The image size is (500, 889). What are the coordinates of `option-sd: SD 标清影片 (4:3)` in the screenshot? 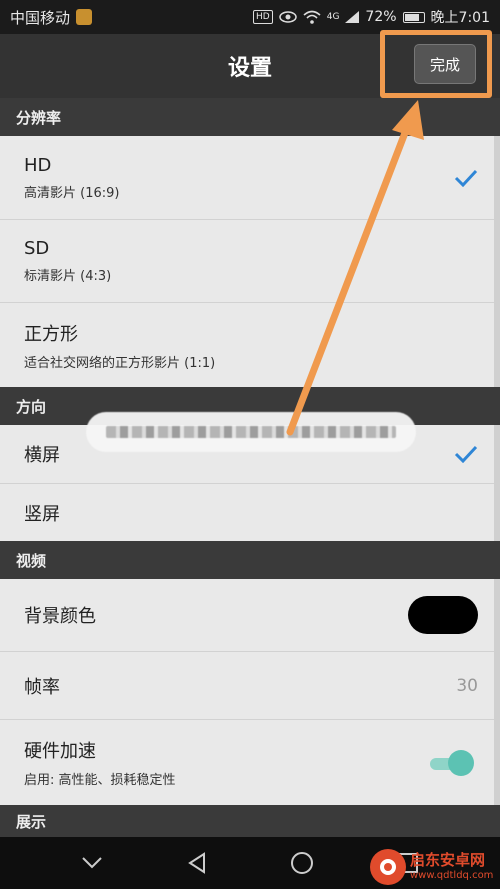 It's located at (250, 261).